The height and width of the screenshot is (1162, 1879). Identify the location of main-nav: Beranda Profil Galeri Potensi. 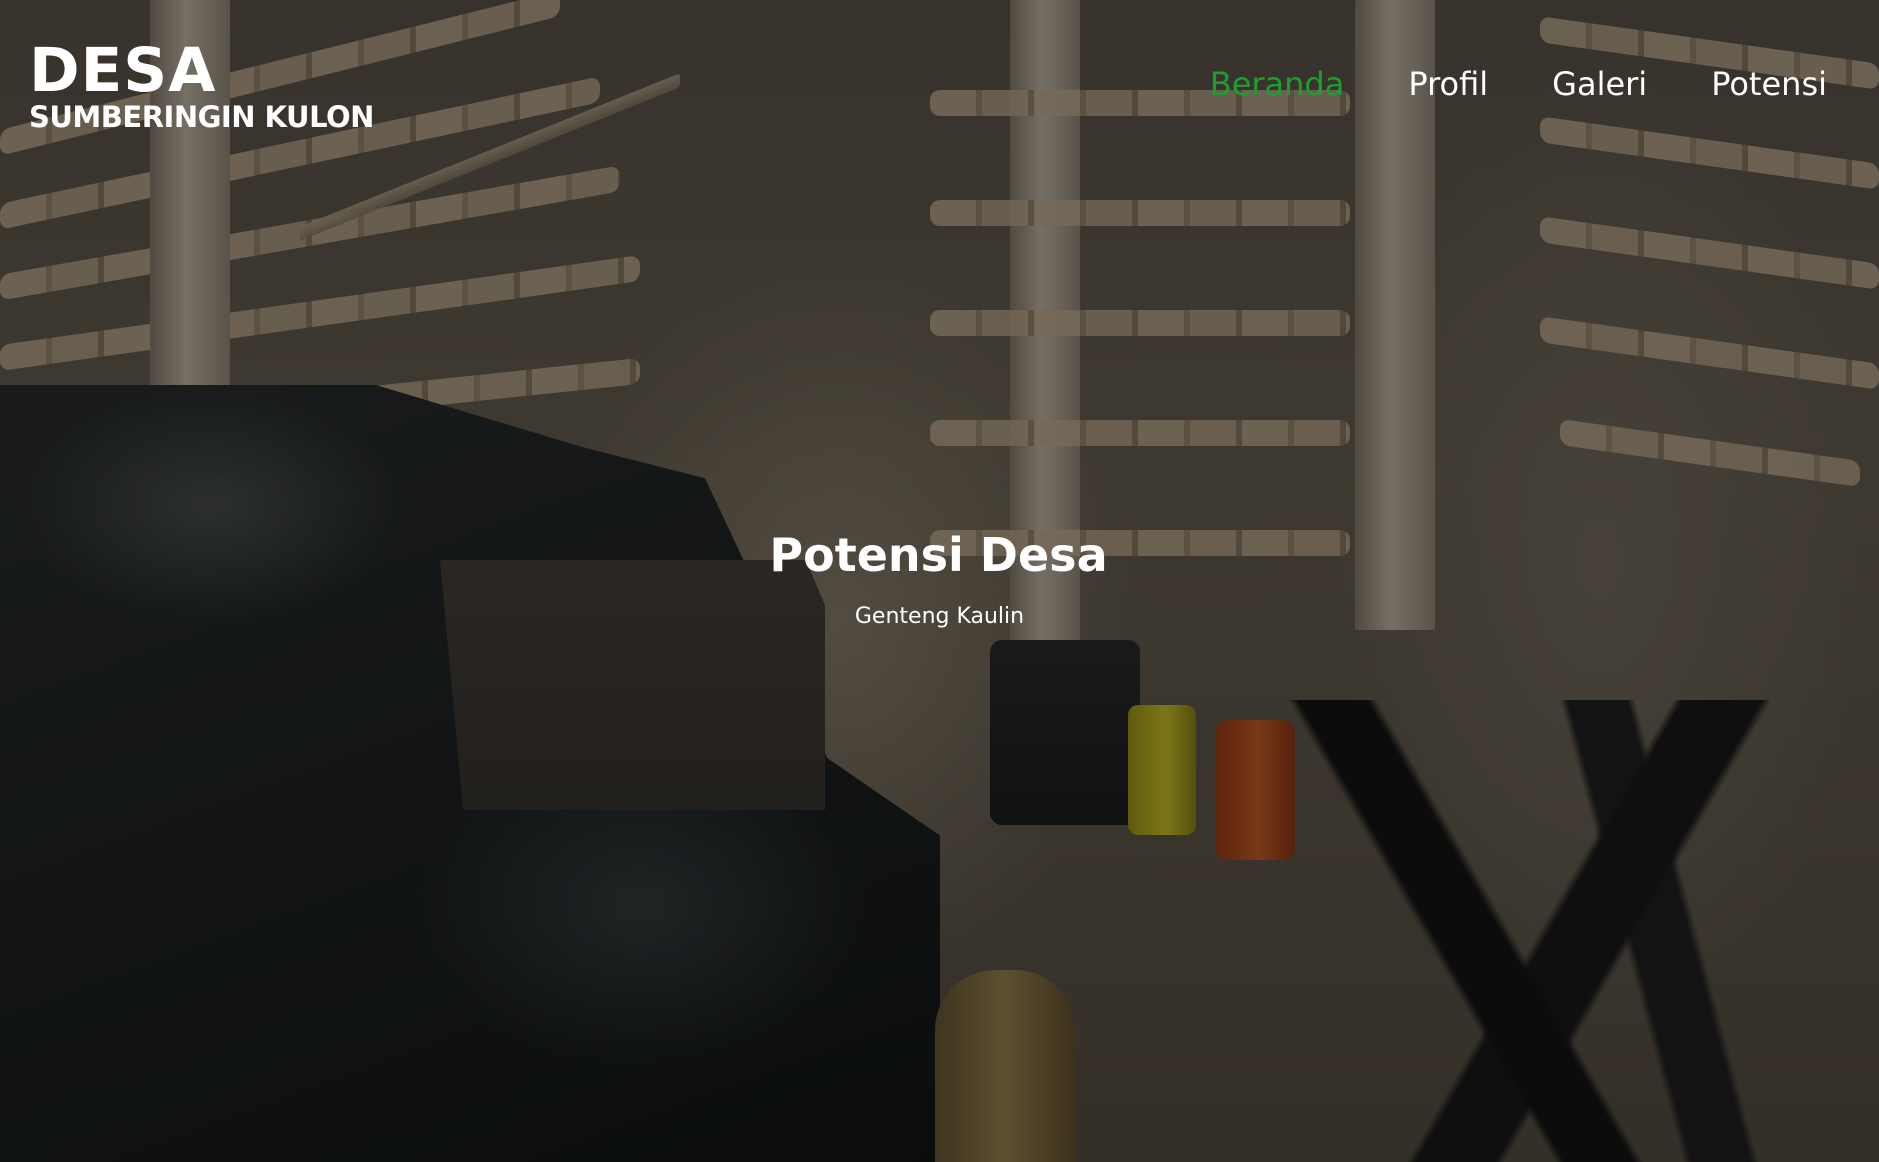
(1486, 84).